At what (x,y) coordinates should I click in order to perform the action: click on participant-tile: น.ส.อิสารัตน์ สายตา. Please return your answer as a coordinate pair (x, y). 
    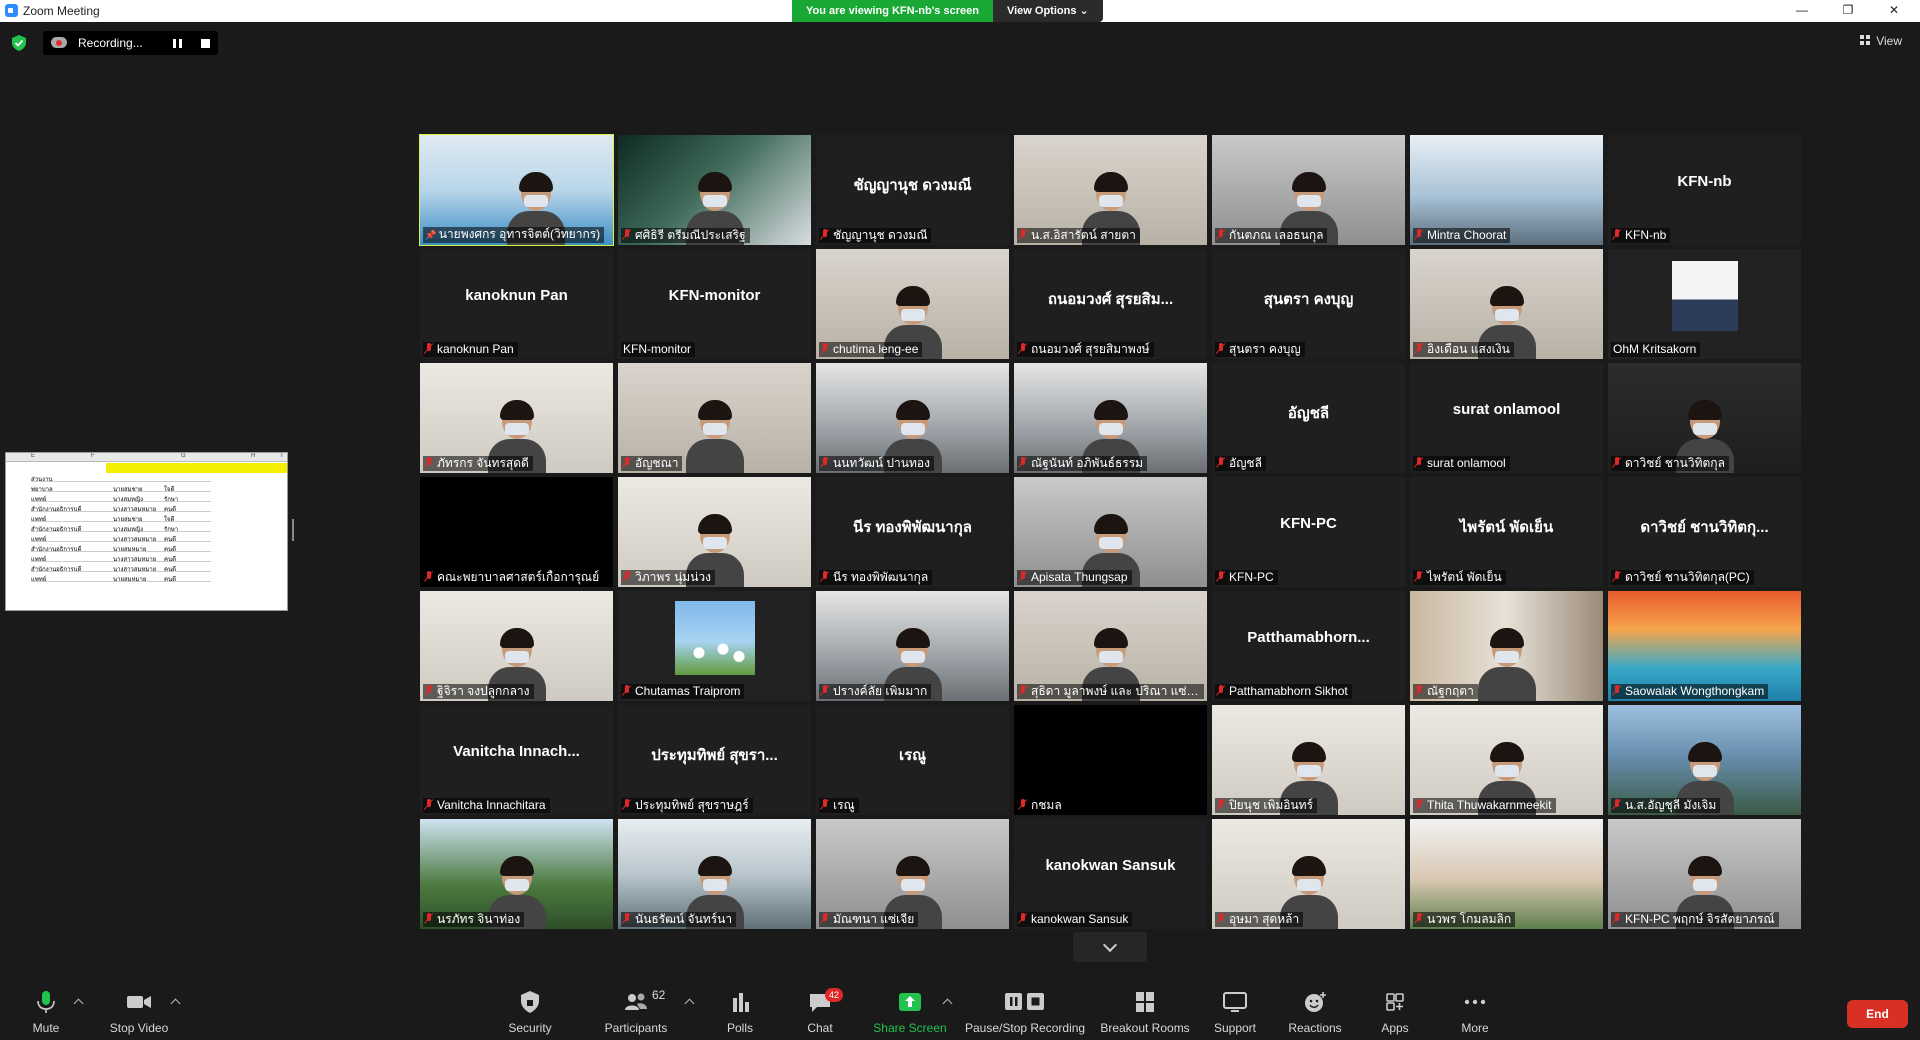
    Looking at the image, I should click on (1110, 190).